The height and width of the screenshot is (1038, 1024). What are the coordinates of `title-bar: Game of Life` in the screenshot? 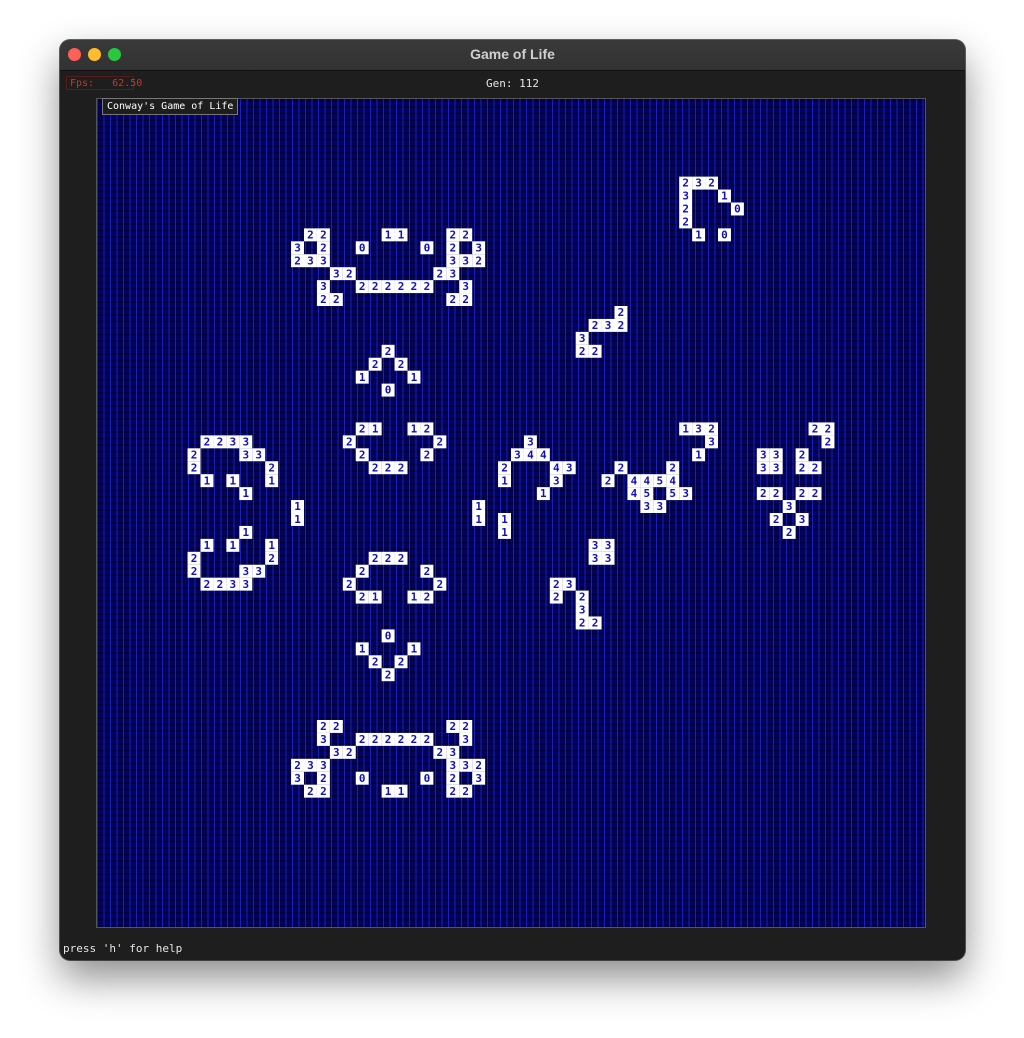 It's located at (512, 55).